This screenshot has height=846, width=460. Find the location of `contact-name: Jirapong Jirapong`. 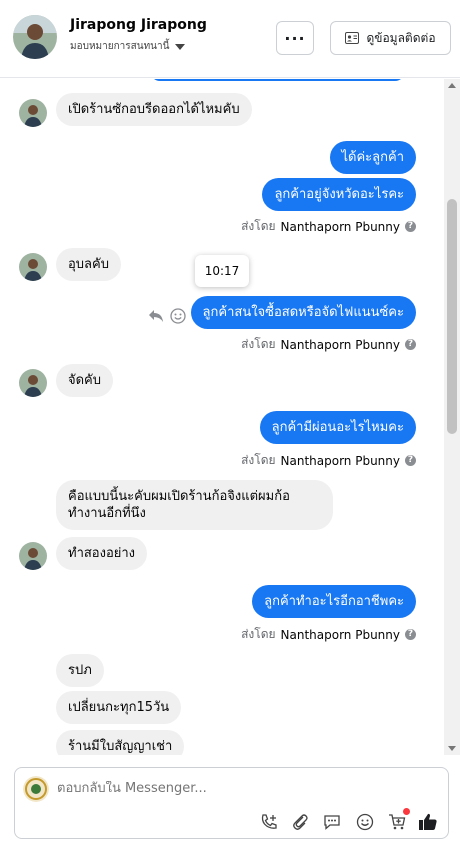

contact-name: Jirapong Jirapong is located at coordinates (138, 25).